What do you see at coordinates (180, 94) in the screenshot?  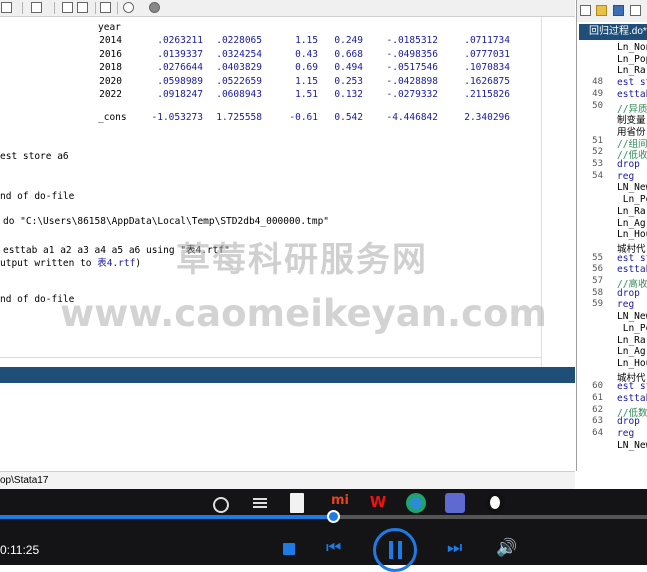 I see `table-cell: .0918247` at bounding box center [180, 94].